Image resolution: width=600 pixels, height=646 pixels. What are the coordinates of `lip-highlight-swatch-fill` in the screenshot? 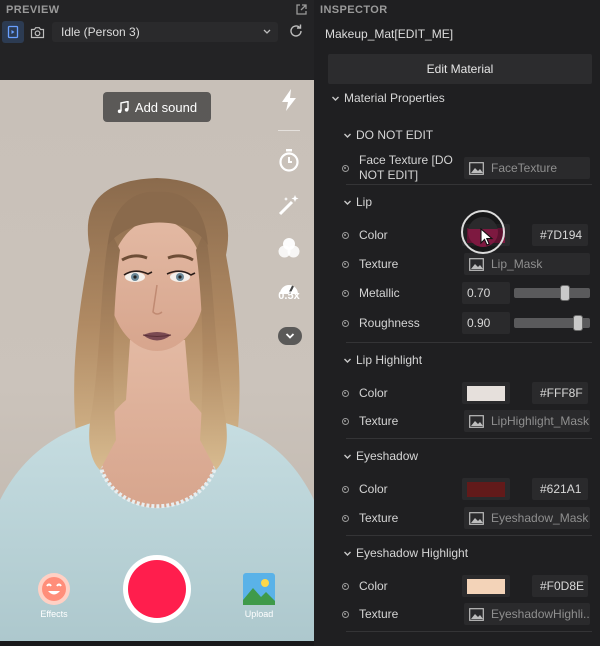 It's located at (486, 393).